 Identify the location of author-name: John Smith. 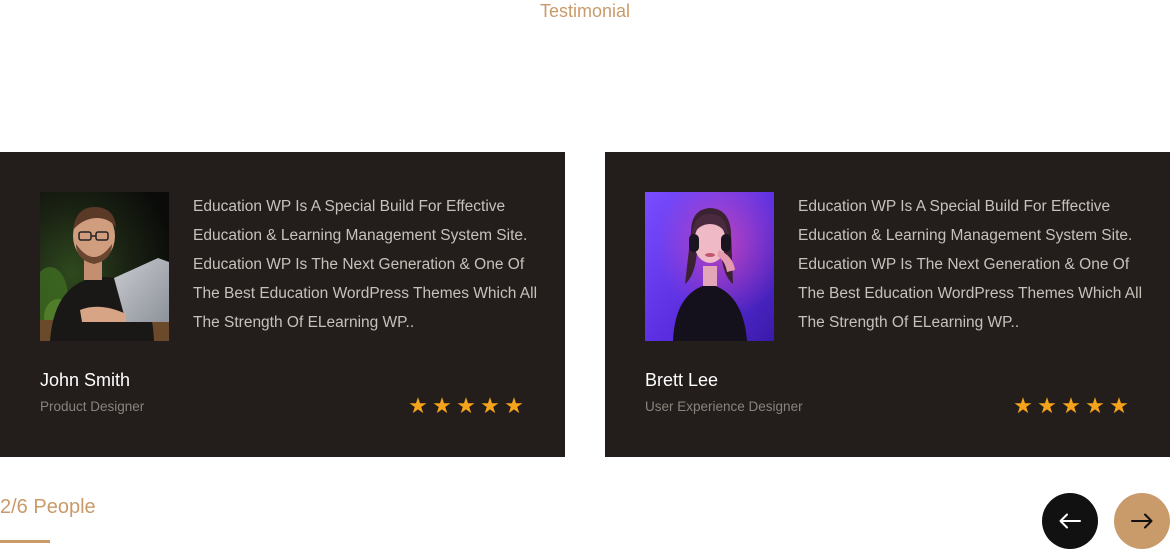
(85, 380).